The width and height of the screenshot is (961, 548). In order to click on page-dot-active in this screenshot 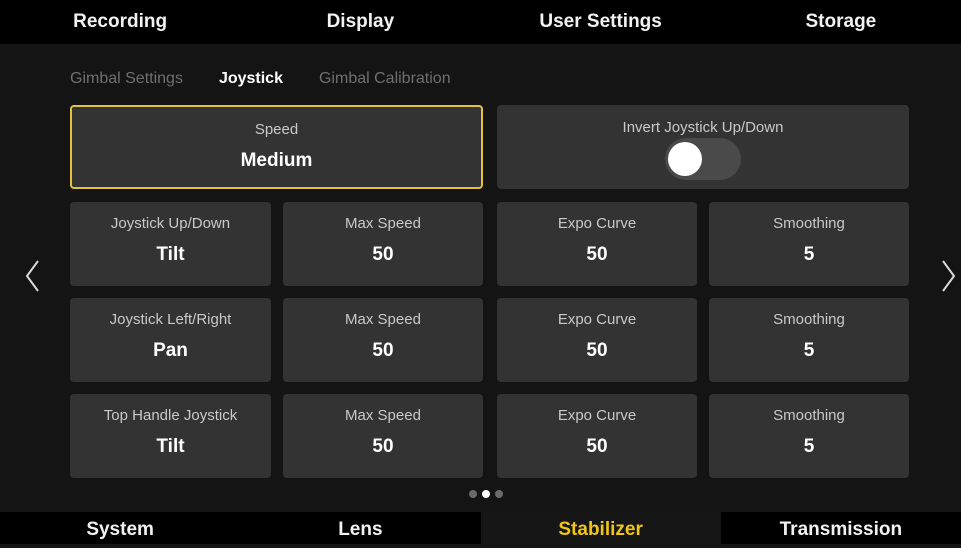, I will do `click(486, 494)`.